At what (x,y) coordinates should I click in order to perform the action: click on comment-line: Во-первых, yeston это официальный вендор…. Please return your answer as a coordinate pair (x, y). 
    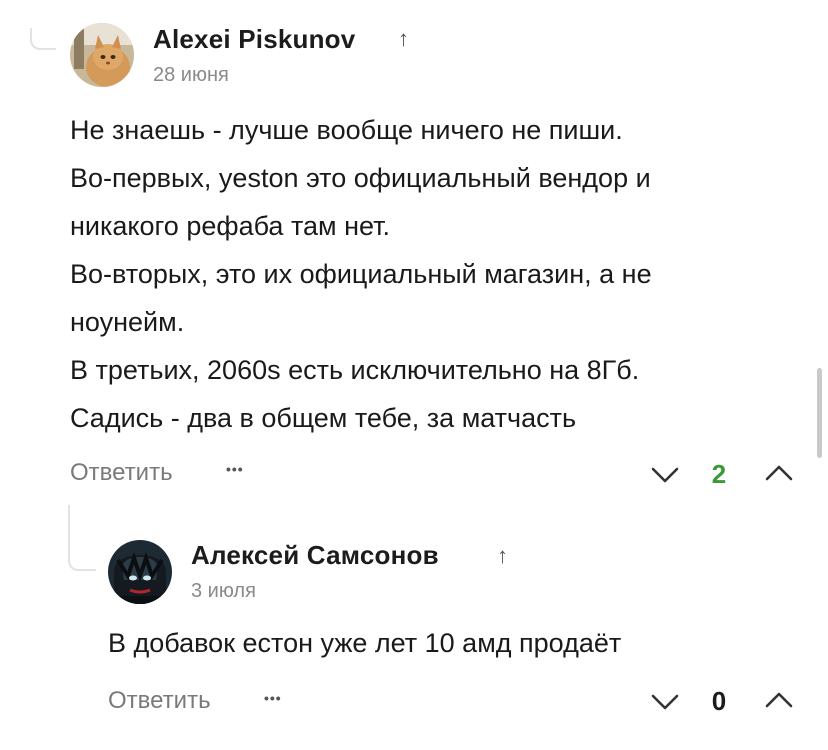
    Looking at the image, I should click on (360, 178).